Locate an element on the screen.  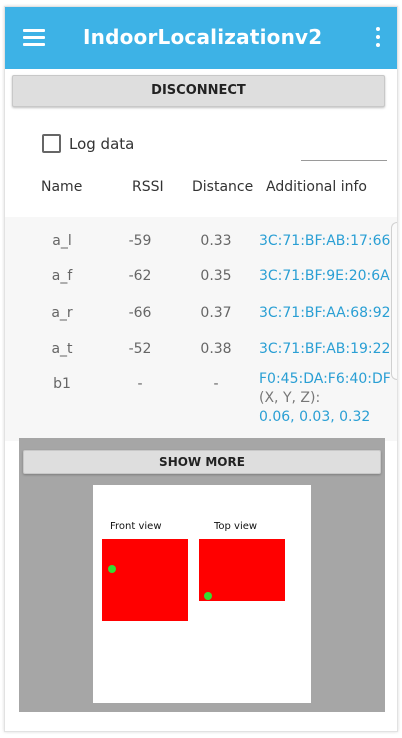
table-cell-distance: 0.38 is located at coordinates (216, 349).